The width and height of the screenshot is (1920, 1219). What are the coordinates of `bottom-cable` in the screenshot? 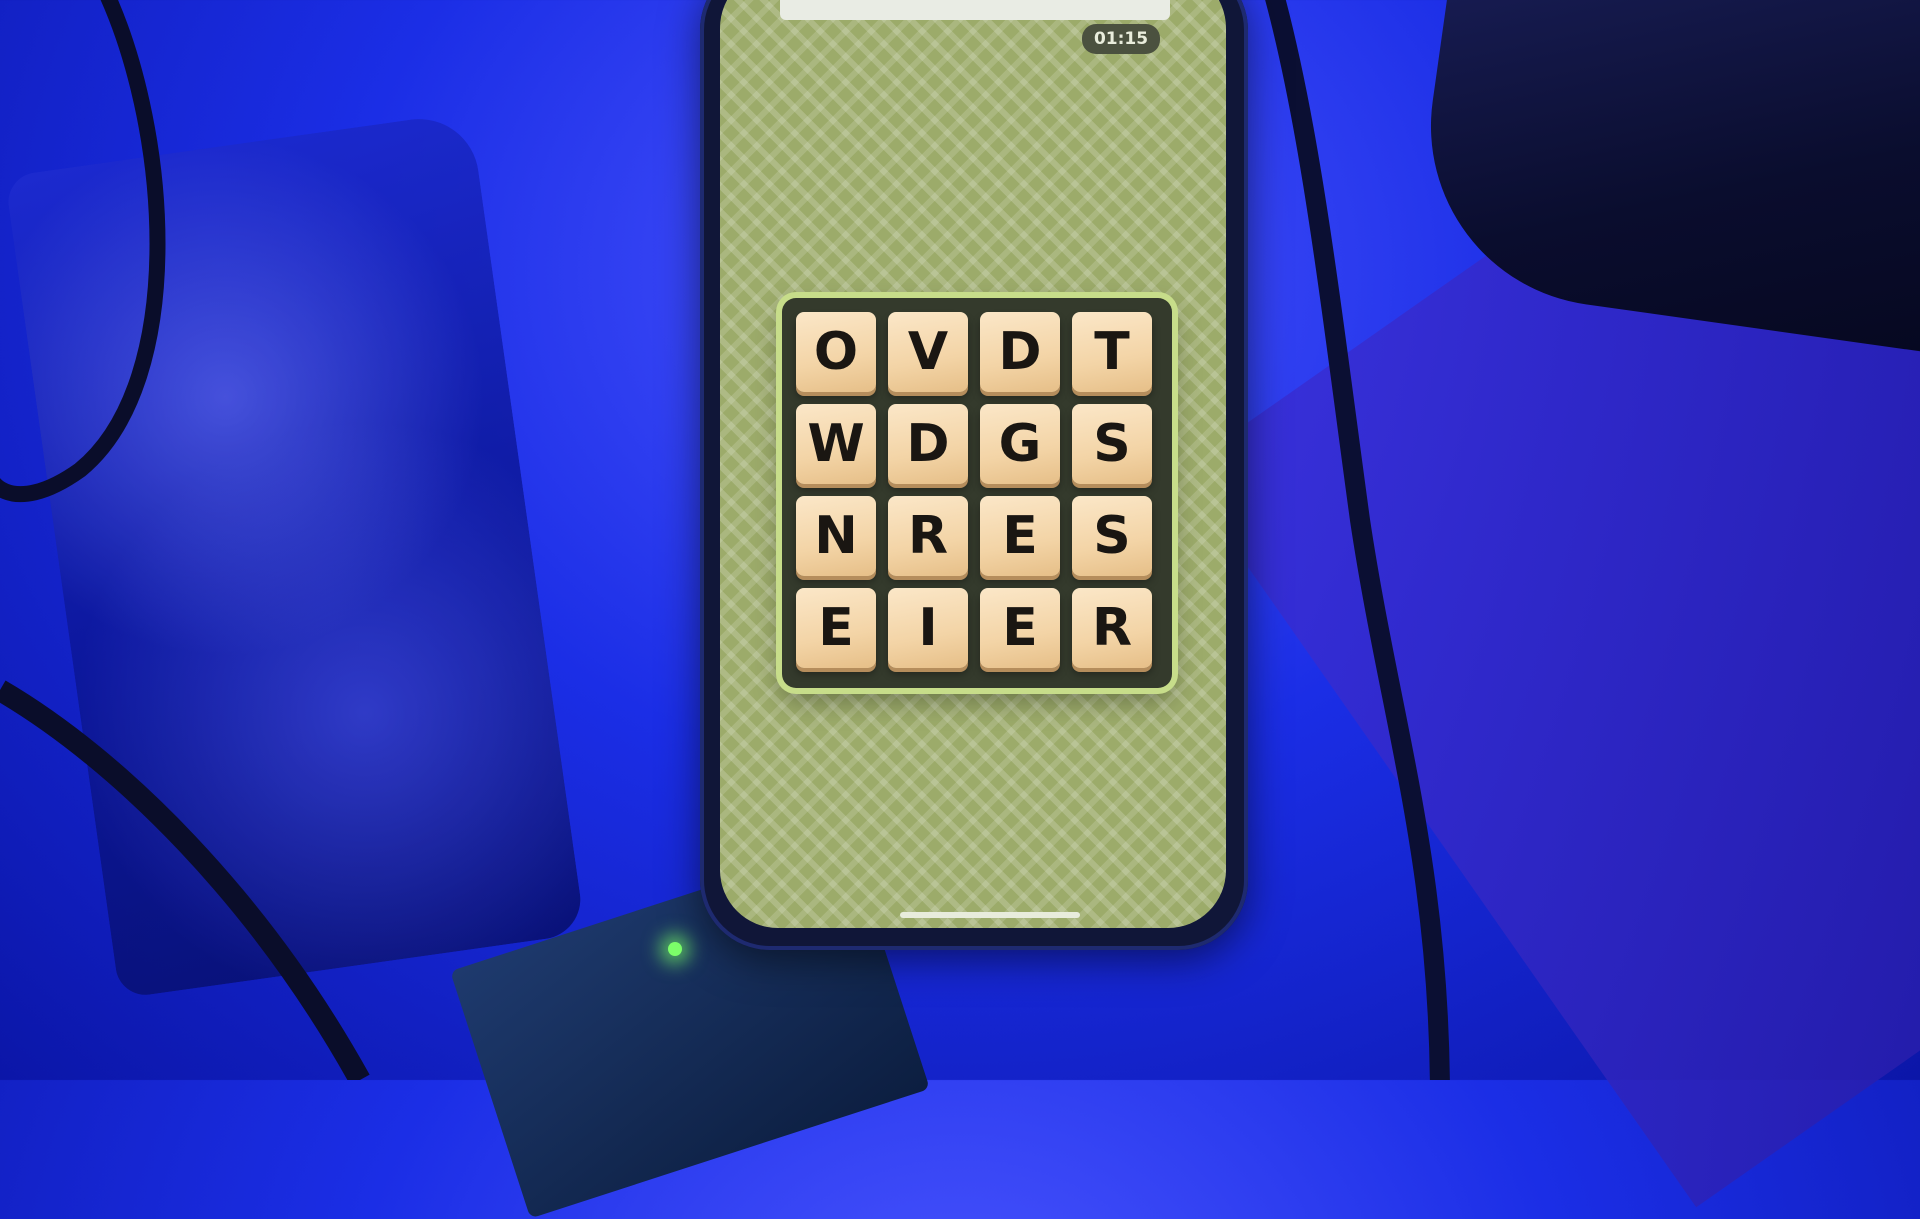 It's located at (185, 880).